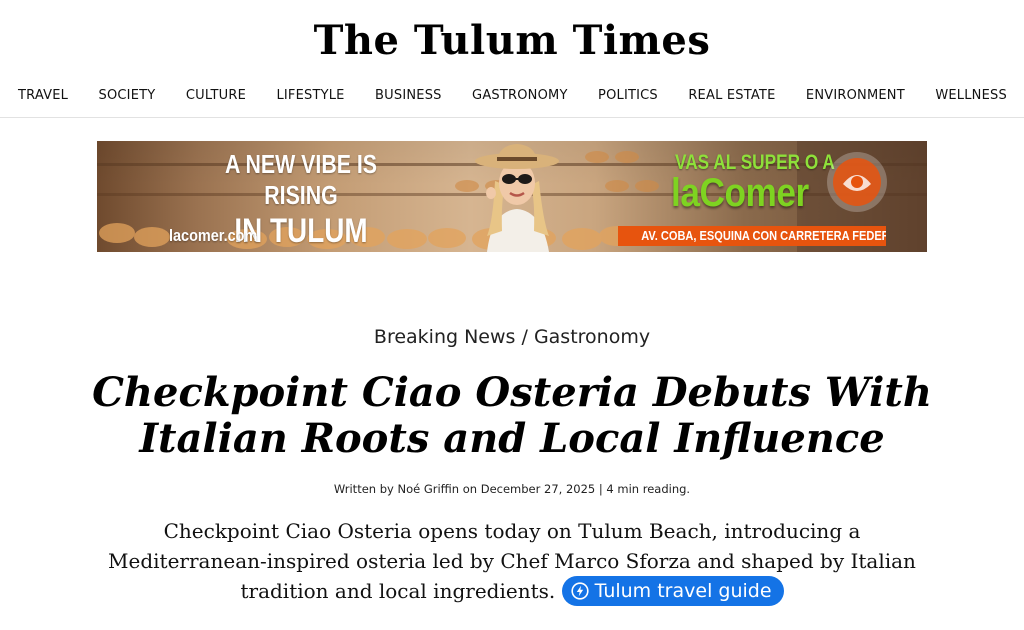 This screenshot has width=1024, height=630. What do you see at coordinates (857, 182) in the screenshot?
I see `lacomer-logo-icon` at bounding box center [857, 182].